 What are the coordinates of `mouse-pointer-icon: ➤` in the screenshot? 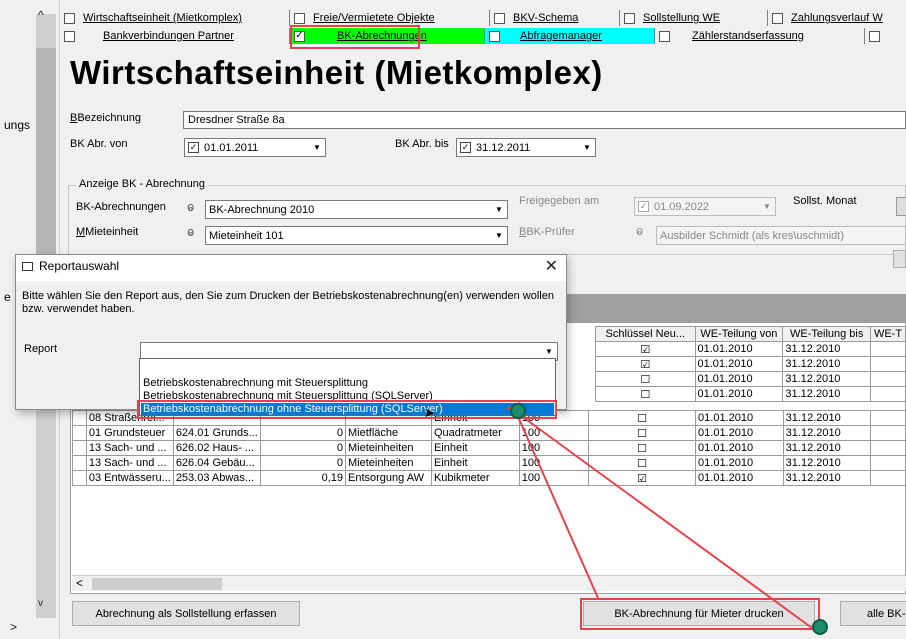 It's located at (429, 412).